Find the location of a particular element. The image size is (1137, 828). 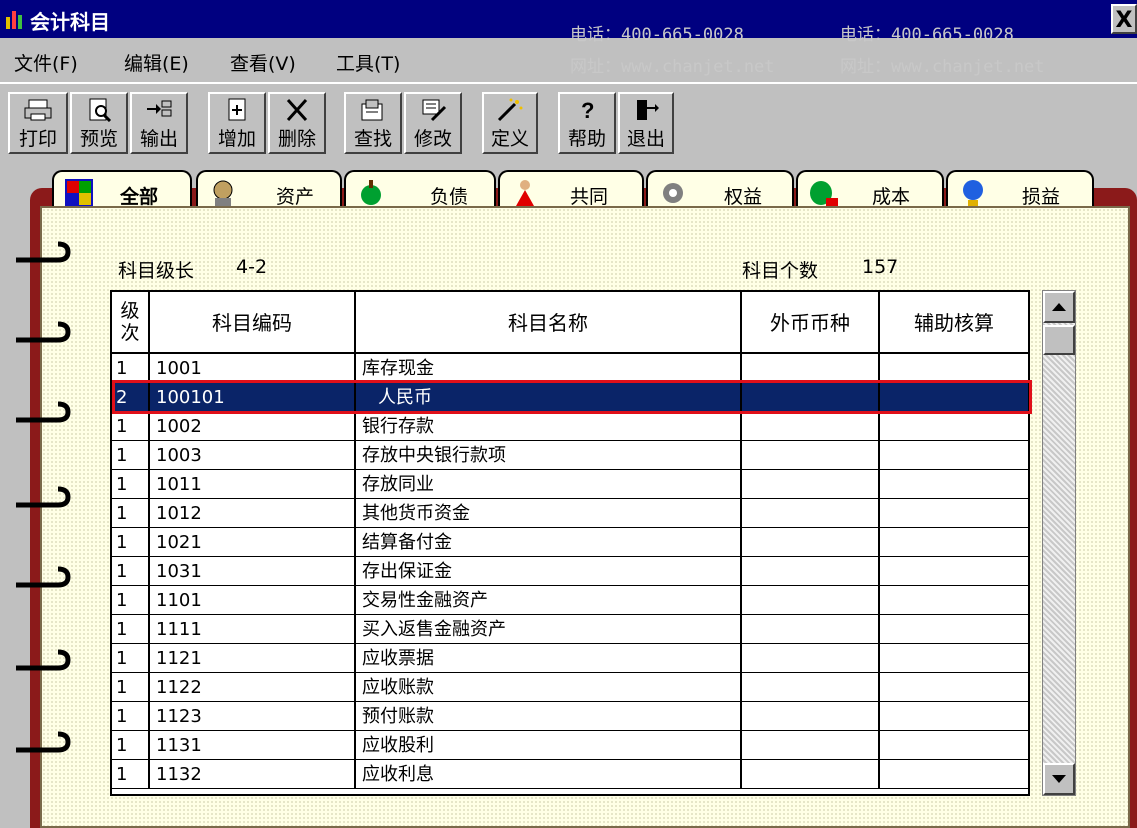

define-button: 定义 is located at coordinates (510, 123).